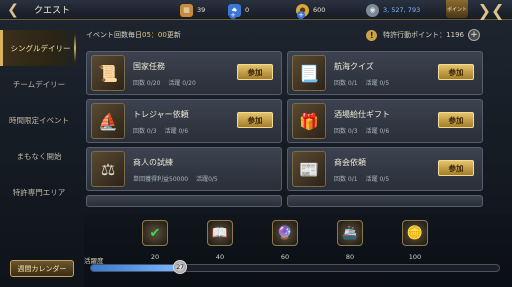  I want to click on gift-box-icon: 🎁, so click(309, 121).